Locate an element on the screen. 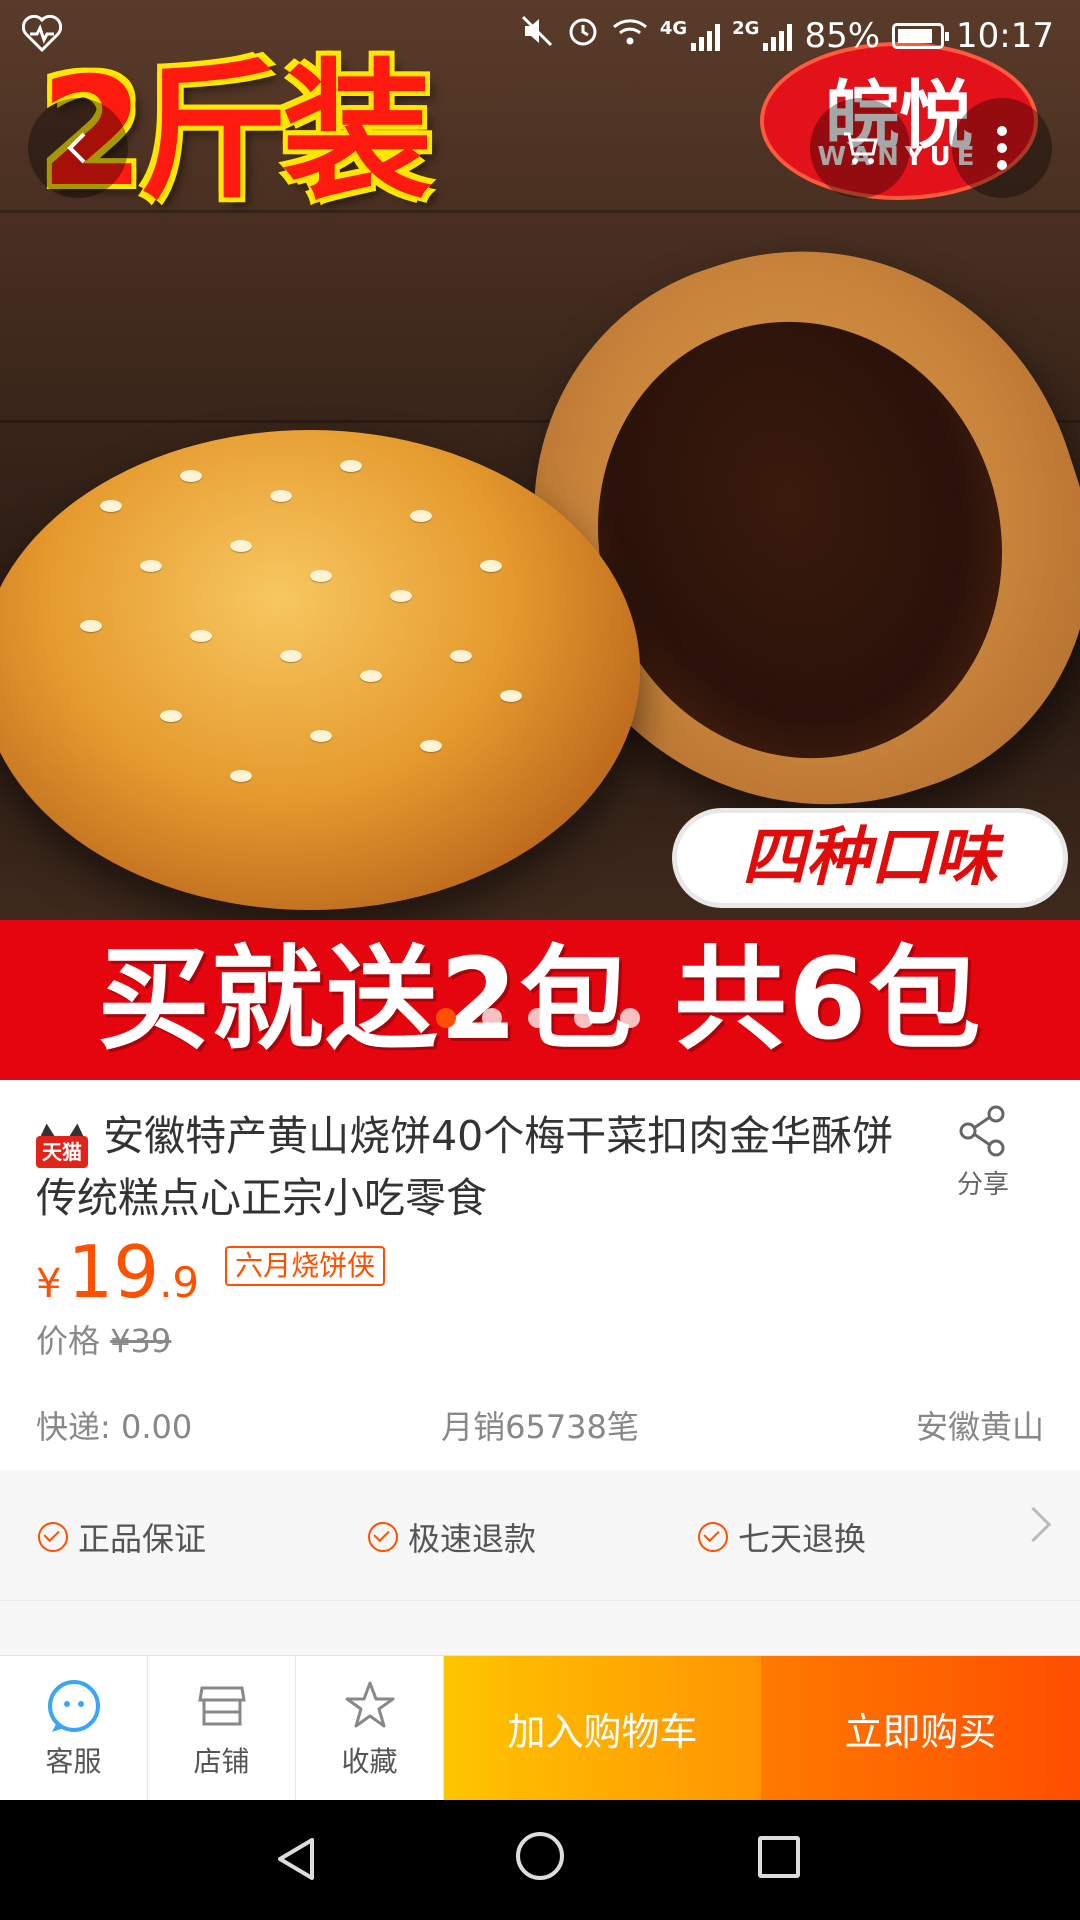  clock: 10:17 is located at coordinates (1005, 35).